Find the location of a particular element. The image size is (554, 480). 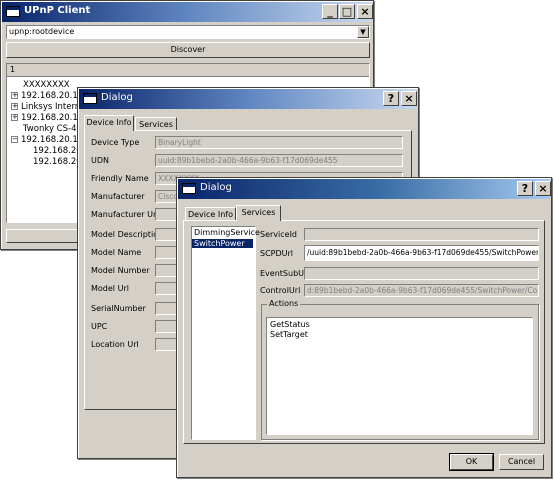

event-sub-url-field is located at coordinates (421, 273).